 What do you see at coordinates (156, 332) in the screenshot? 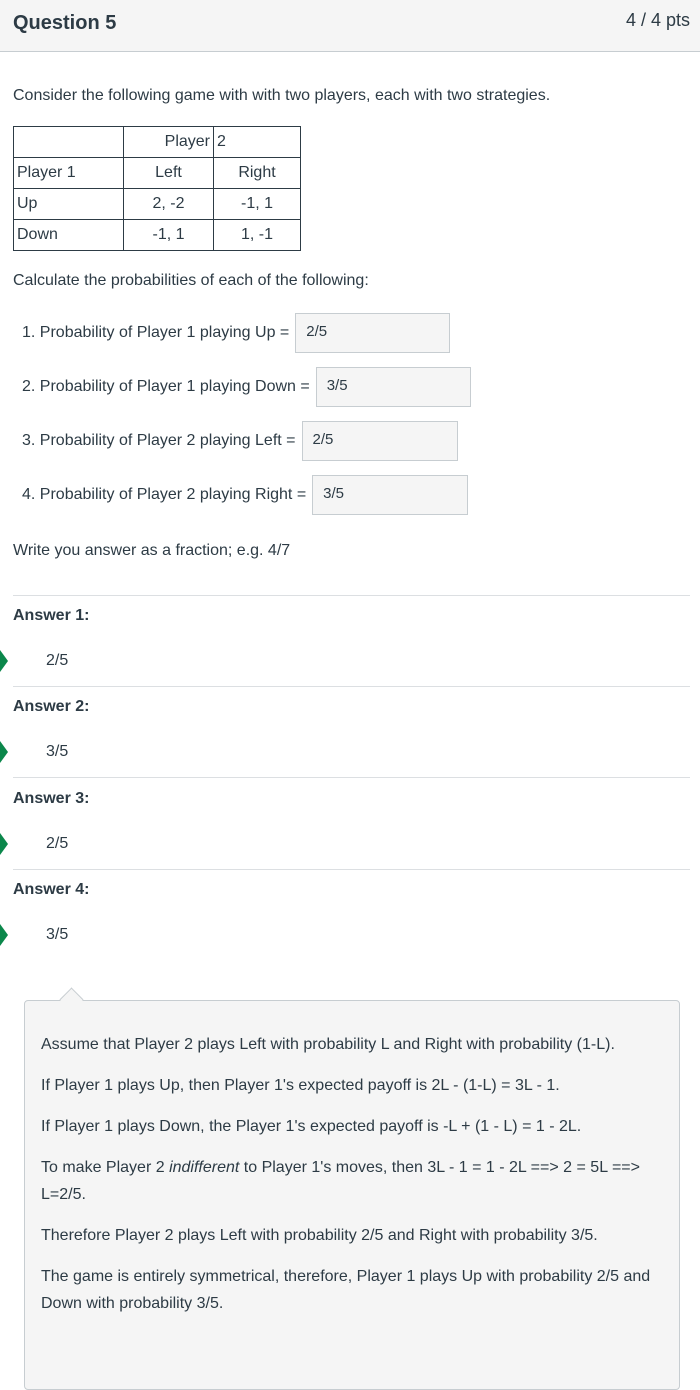
I see `item-label: 1. Probability of Player 1 playing Up =` at bounding box center [156, 332].